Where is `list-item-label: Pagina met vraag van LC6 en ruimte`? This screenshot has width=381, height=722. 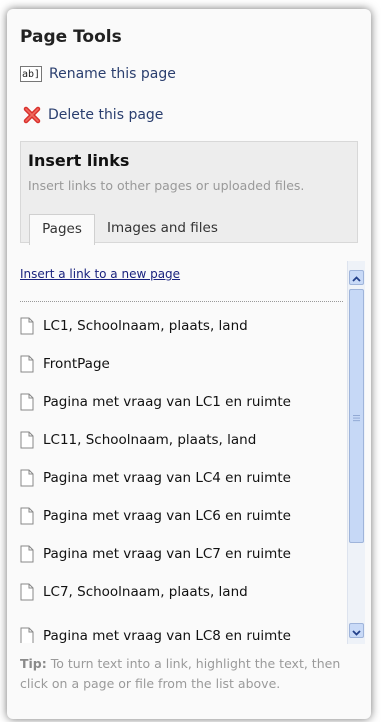
list-item-label: Pagina met vraag van LC6 en ruimte is located at coordinates (167, 516).